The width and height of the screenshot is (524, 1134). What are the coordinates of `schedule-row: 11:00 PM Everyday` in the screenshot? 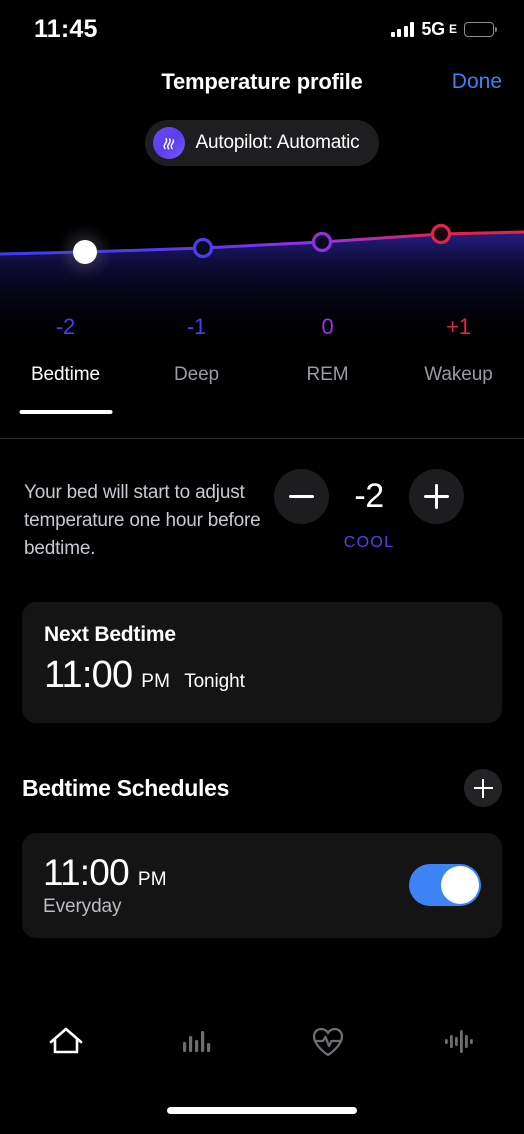 It's located at (262, 885).